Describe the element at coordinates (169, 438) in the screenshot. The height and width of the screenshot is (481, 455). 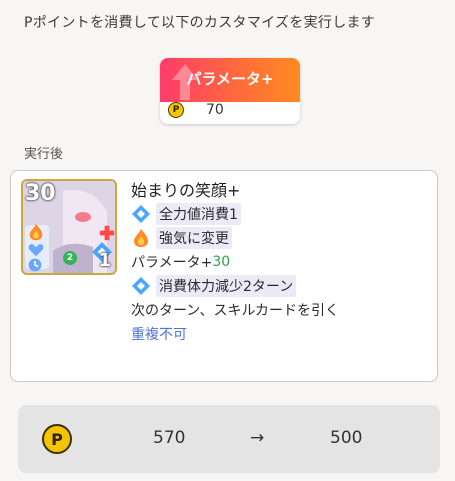
I see `points-before: 570` at that location.